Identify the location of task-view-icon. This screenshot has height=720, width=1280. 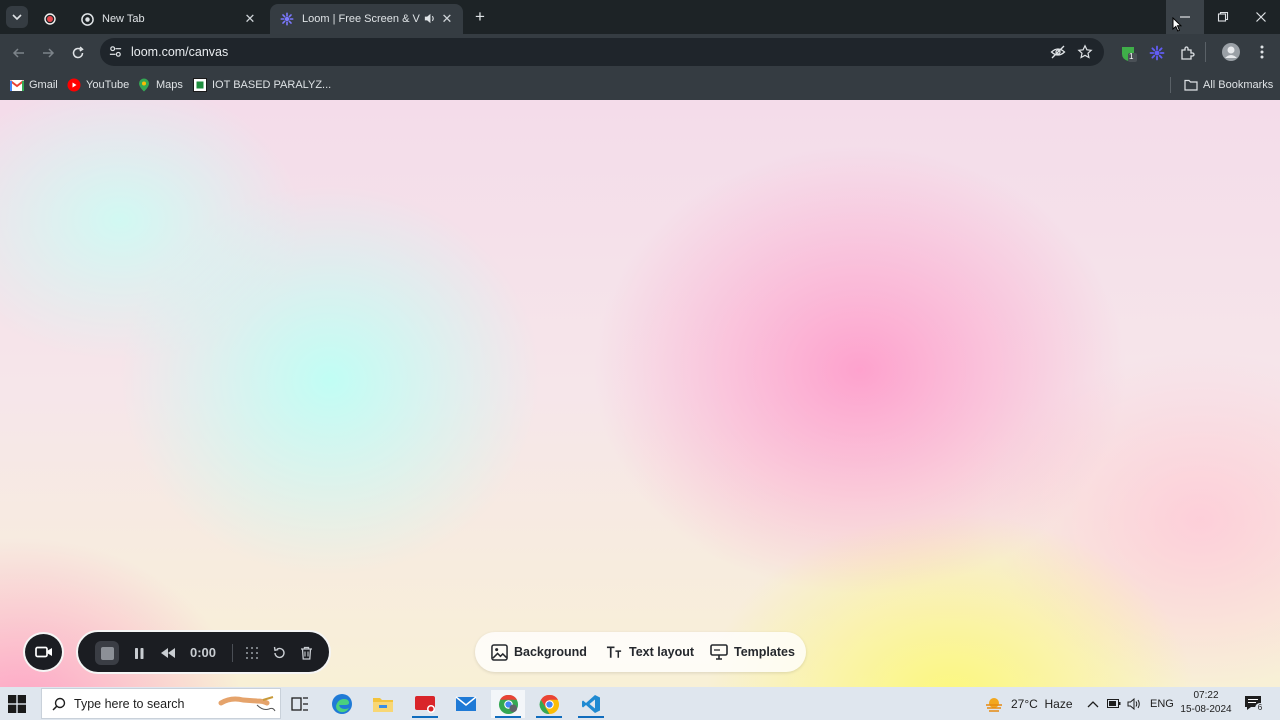
(299, 704).